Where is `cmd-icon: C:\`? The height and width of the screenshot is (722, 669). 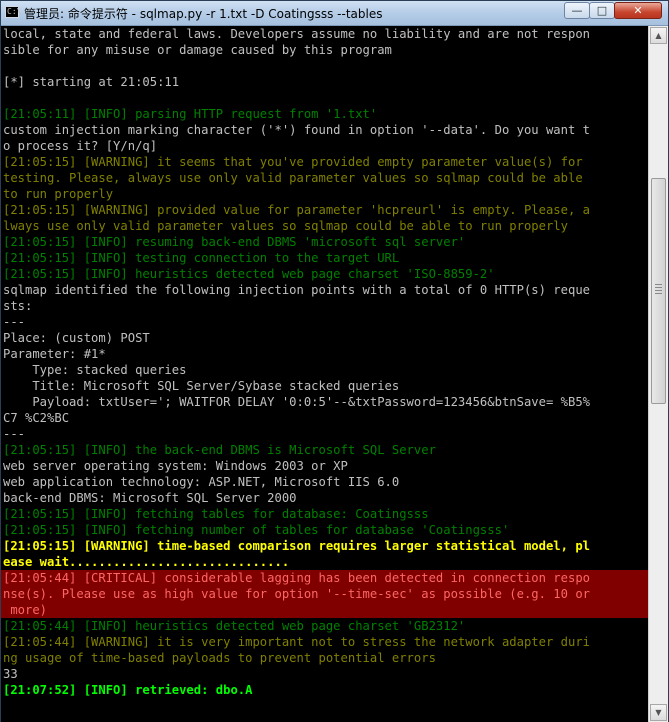
cmd-icon: C:\ is located at coordinates (13, 12).